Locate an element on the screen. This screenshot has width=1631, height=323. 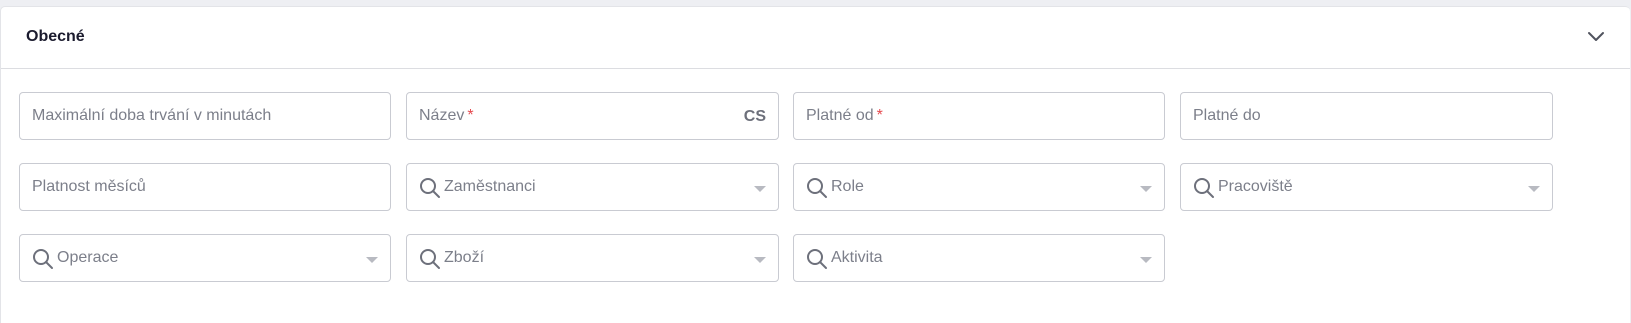
valid-from-input: Platné od * is located at coordinates (979, 116).